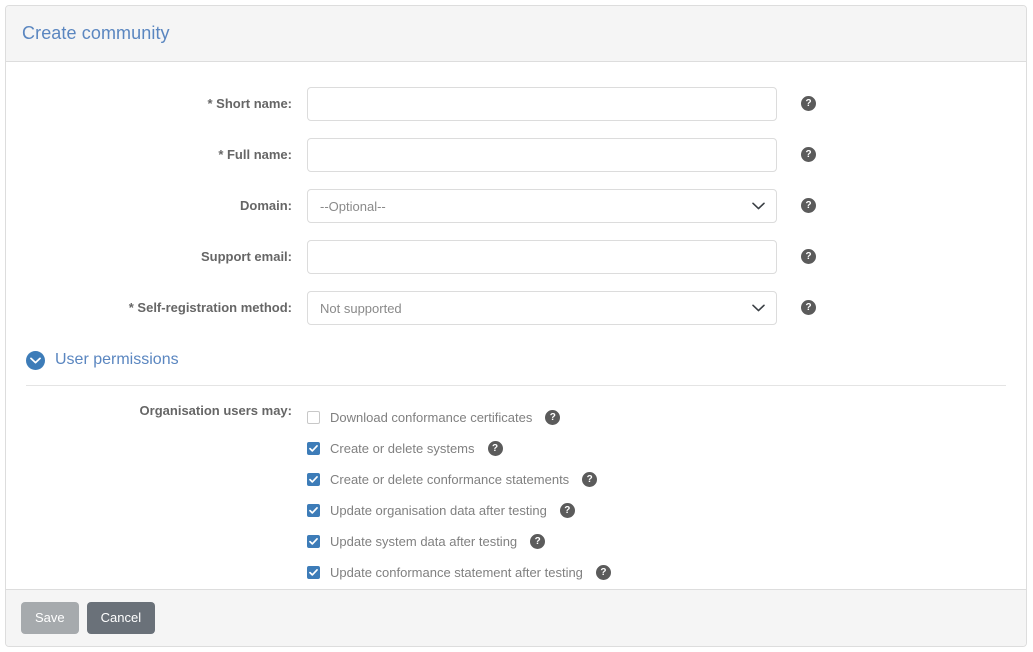  I want to click on full-name-input, so click(542, 154).